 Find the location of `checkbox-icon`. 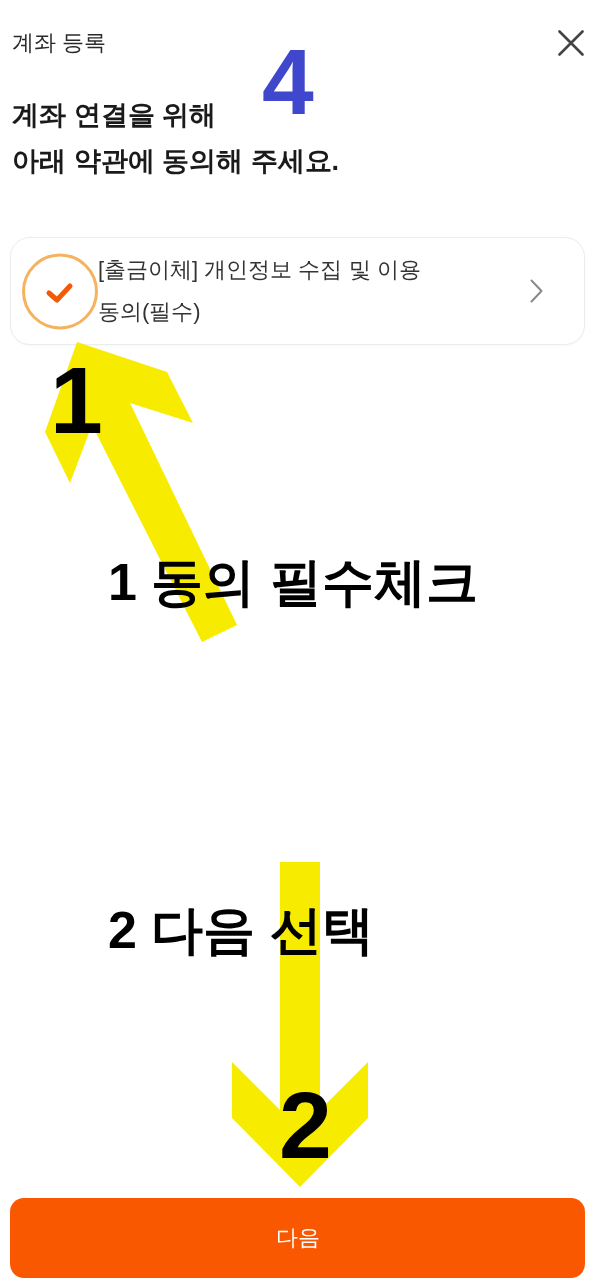

checkbox-icon is located at coordinates (60, 291).